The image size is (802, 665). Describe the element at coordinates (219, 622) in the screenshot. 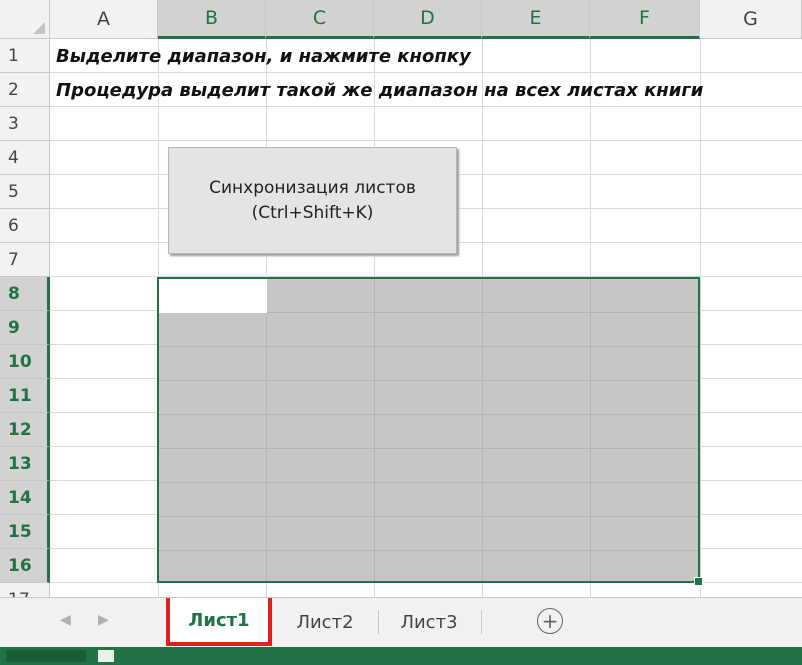

I see `tab-sheet1: Лист1` at that location.